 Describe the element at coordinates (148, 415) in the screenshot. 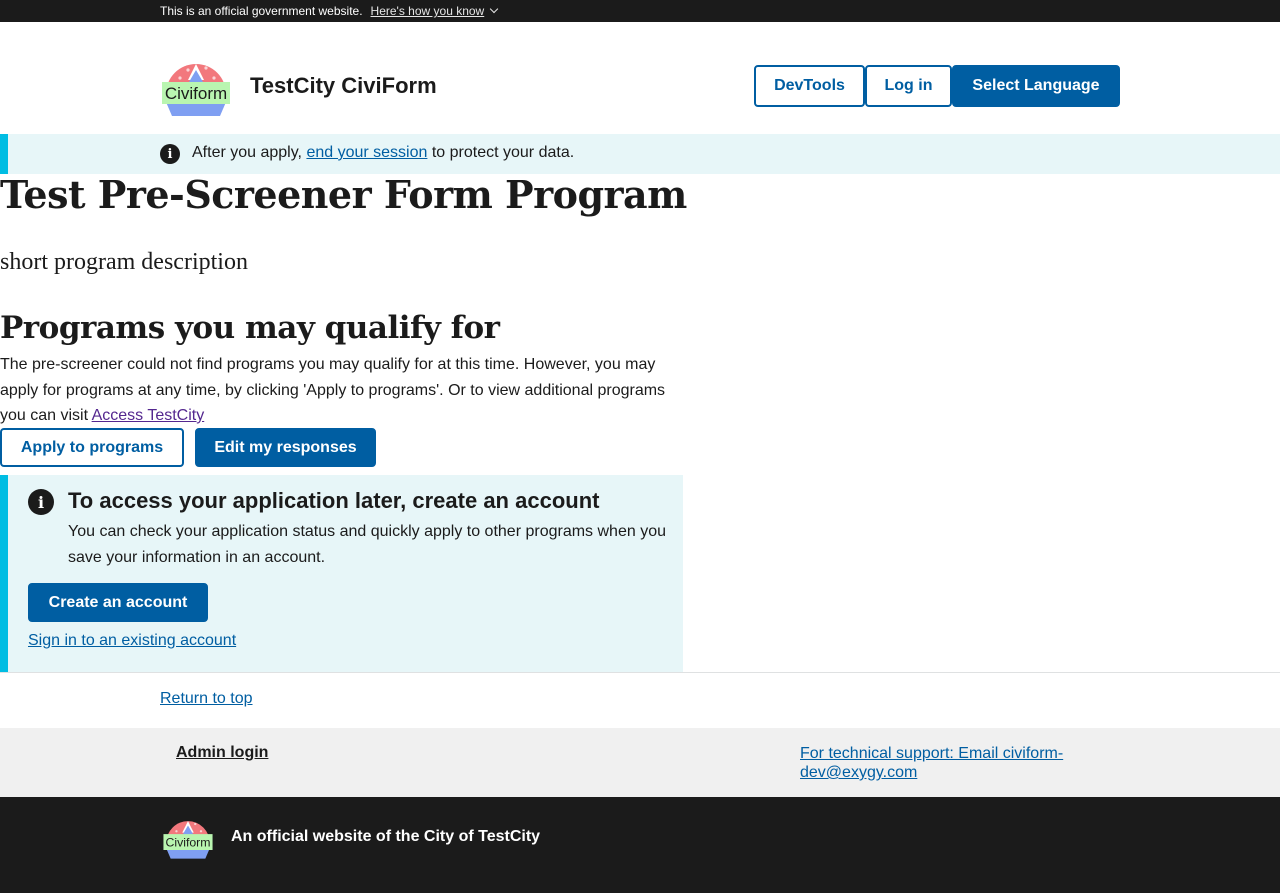

I see `access-testcity-link: Access TestCity` at that location.